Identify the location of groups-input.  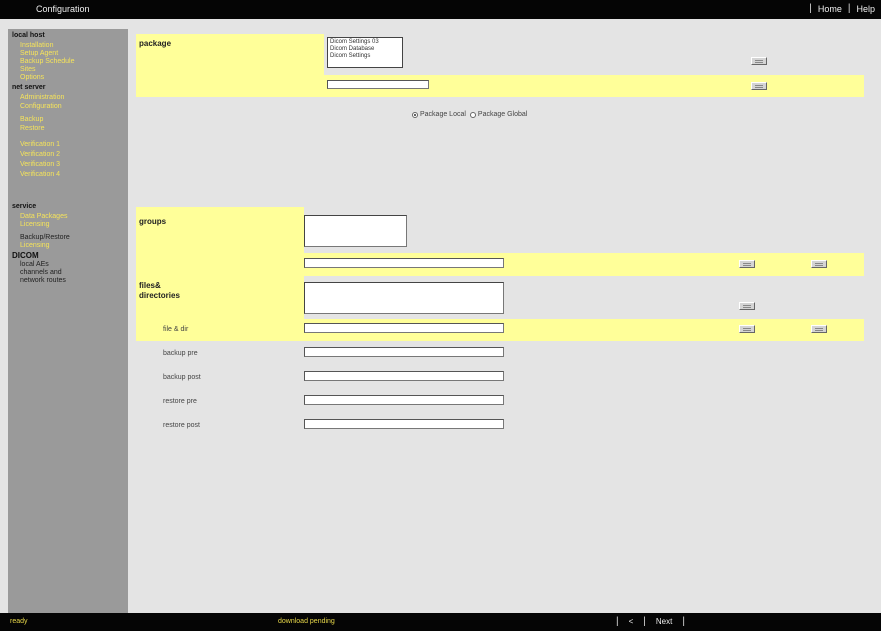
(404, 263).